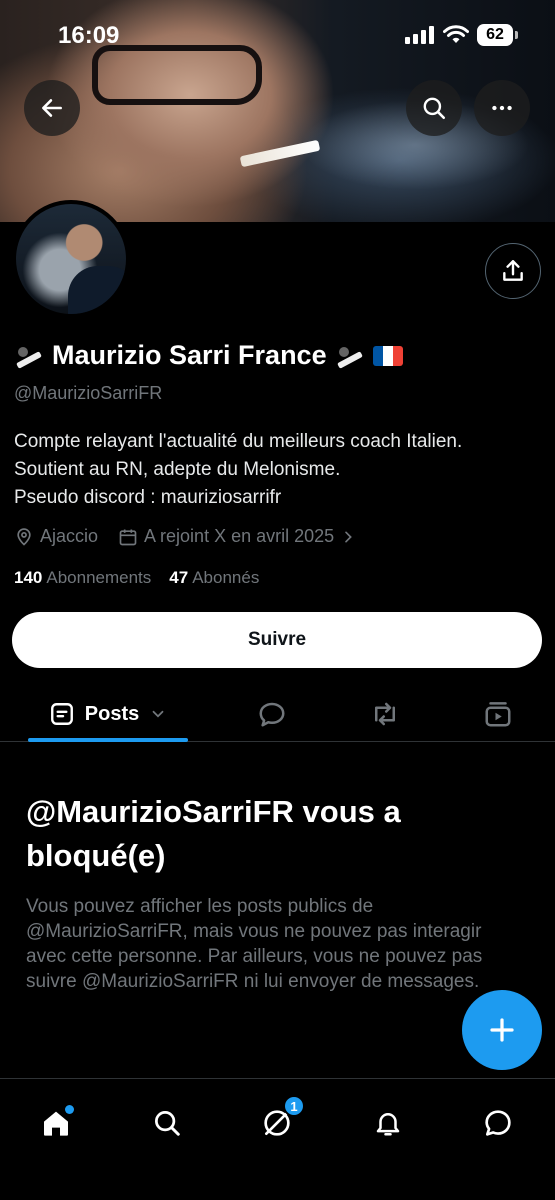 This screenshot has height=1200, width=555. I want to click on avatar, so click(71, 259).